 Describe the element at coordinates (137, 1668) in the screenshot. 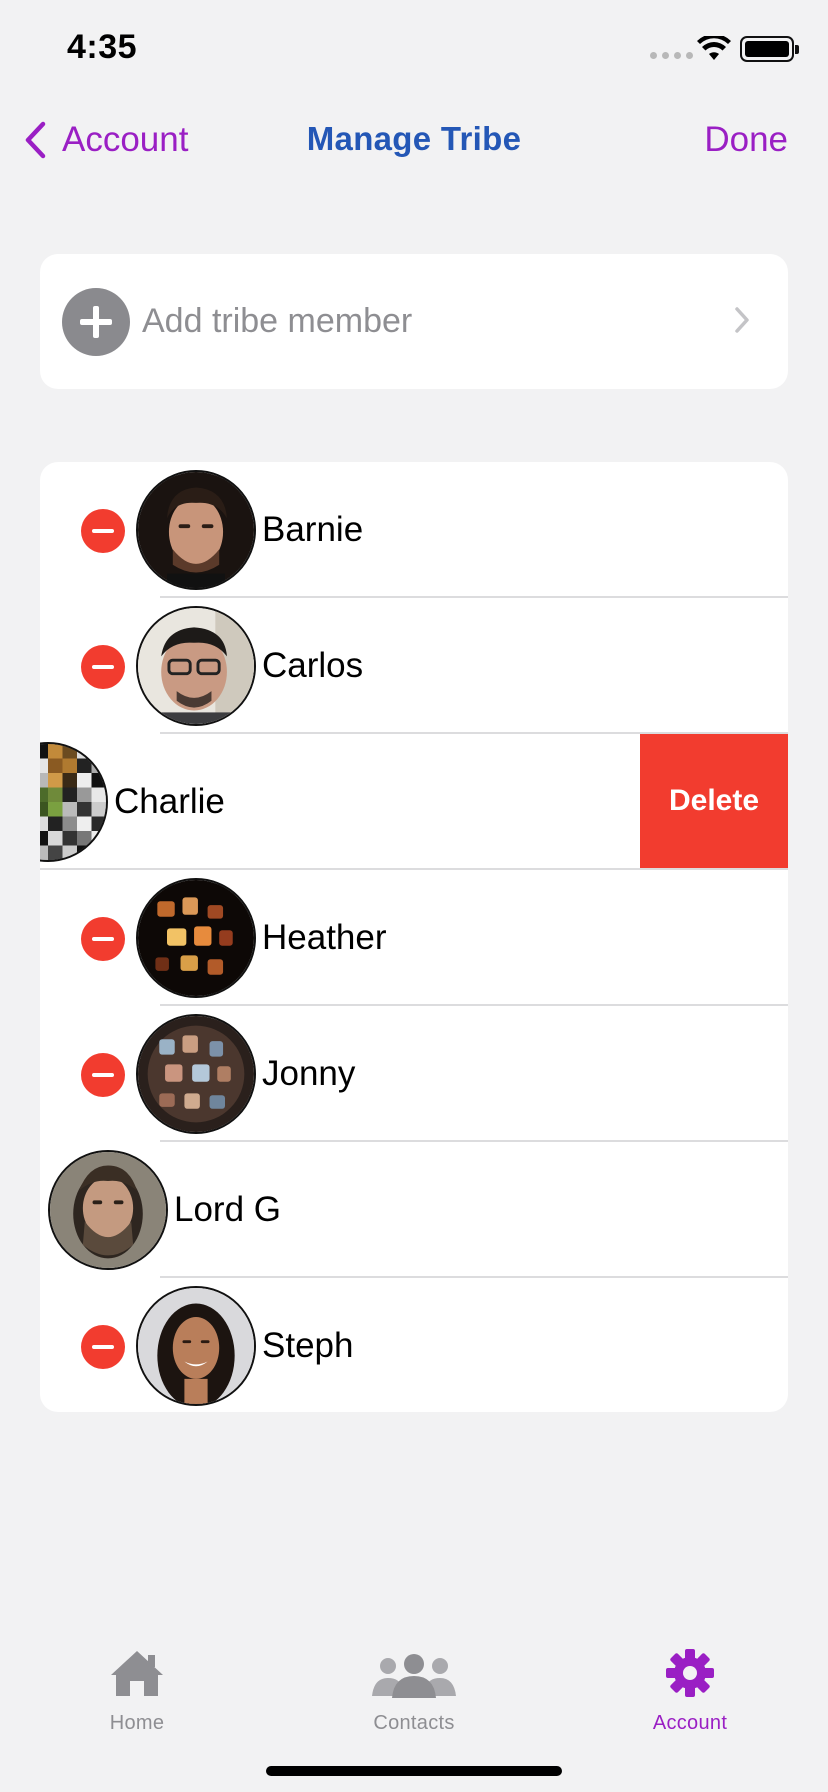

I see `home-icon` at that location.